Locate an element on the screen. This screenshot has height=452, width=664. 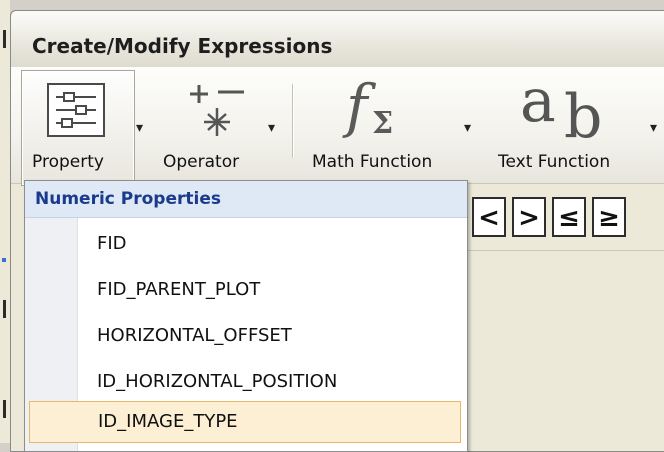
less-than-button: < is located at coordinates (489, 217).